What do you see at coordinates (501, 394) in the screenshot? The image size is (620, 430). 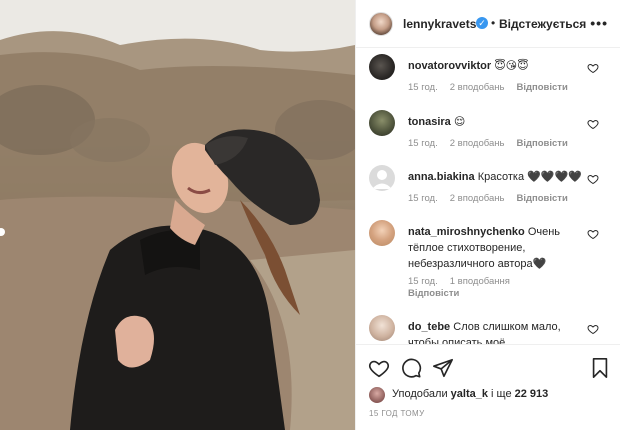 I see `likes-middle: і ще` at bounding box center [501, 394].